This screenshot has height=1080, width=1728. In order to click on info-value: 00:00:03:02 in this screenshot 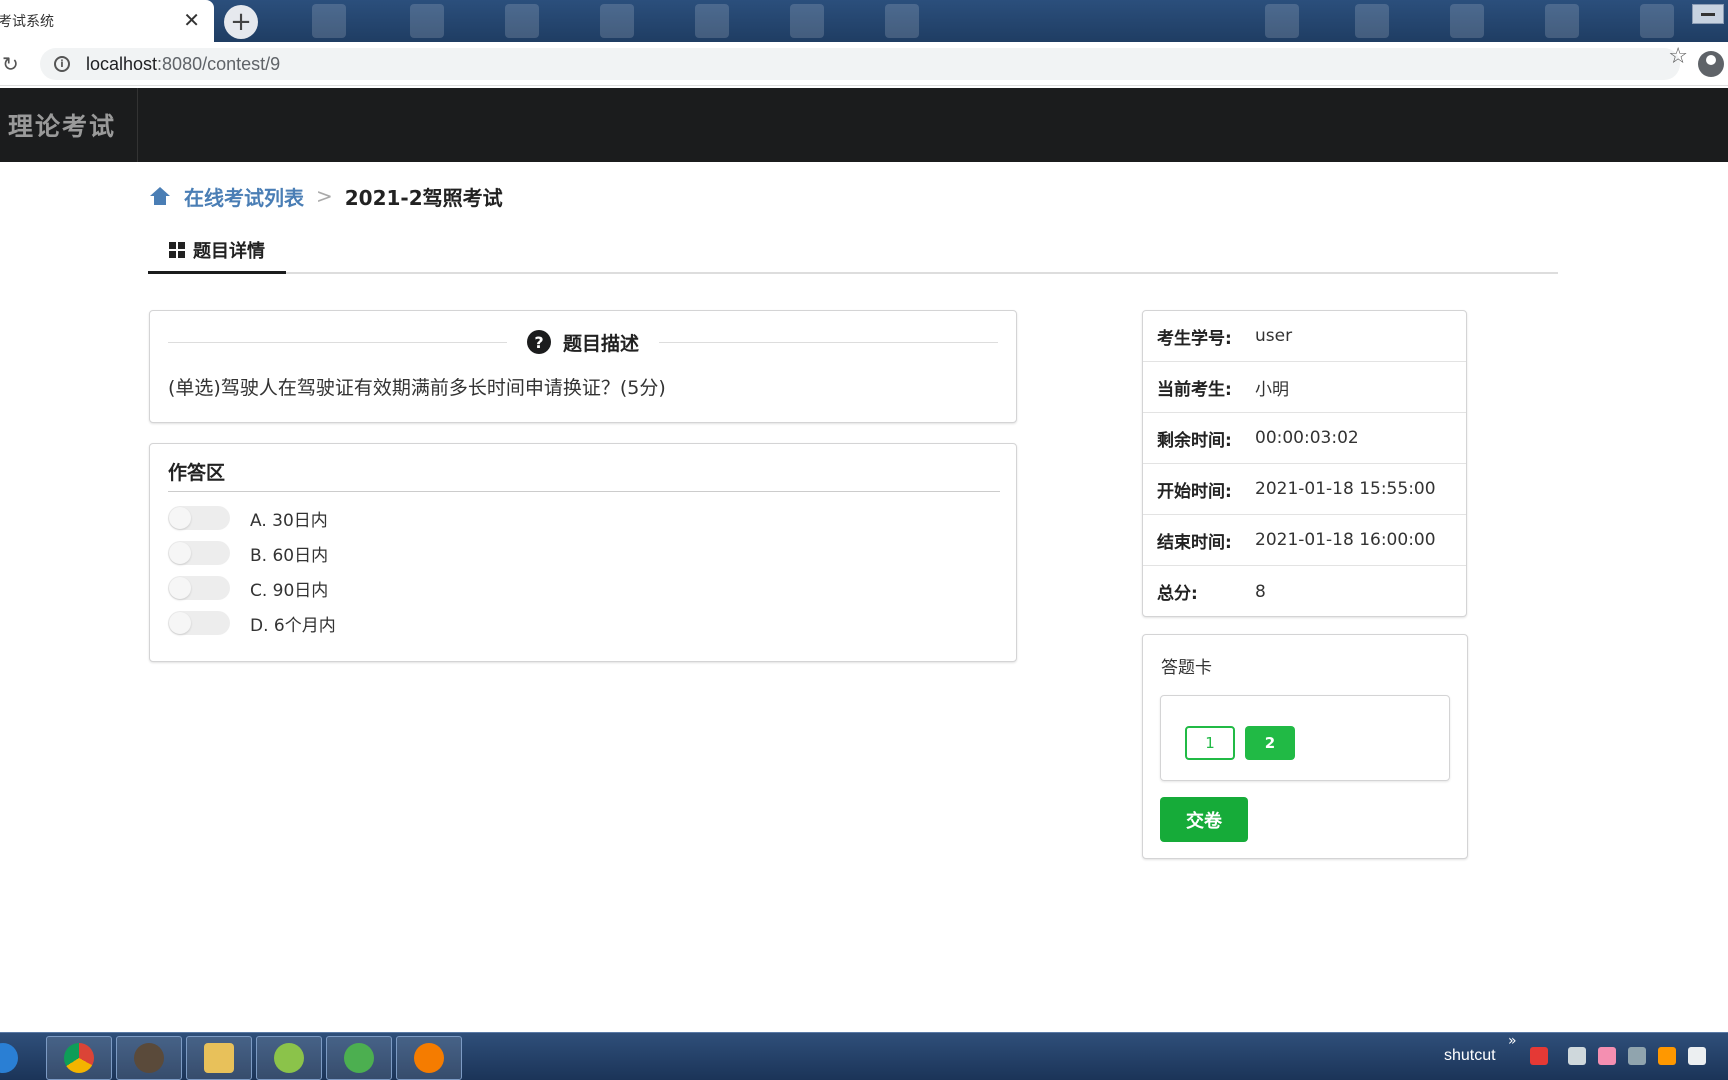, I will do `click(1307, 438)`.